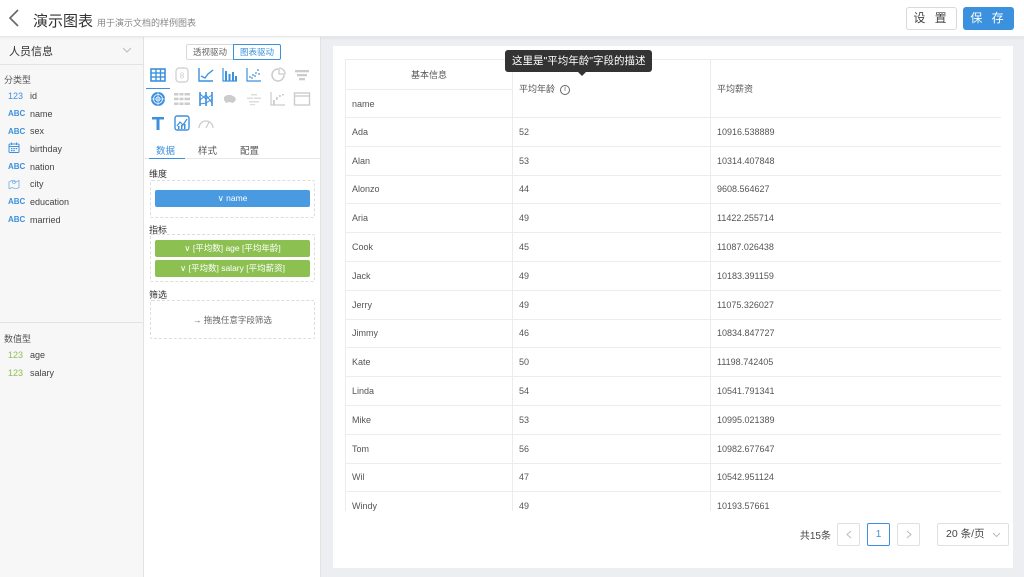  What do you see at coordinates (206, 123) in the screenshot?
I see `gauge-icon` at bounding box center [206, 123].